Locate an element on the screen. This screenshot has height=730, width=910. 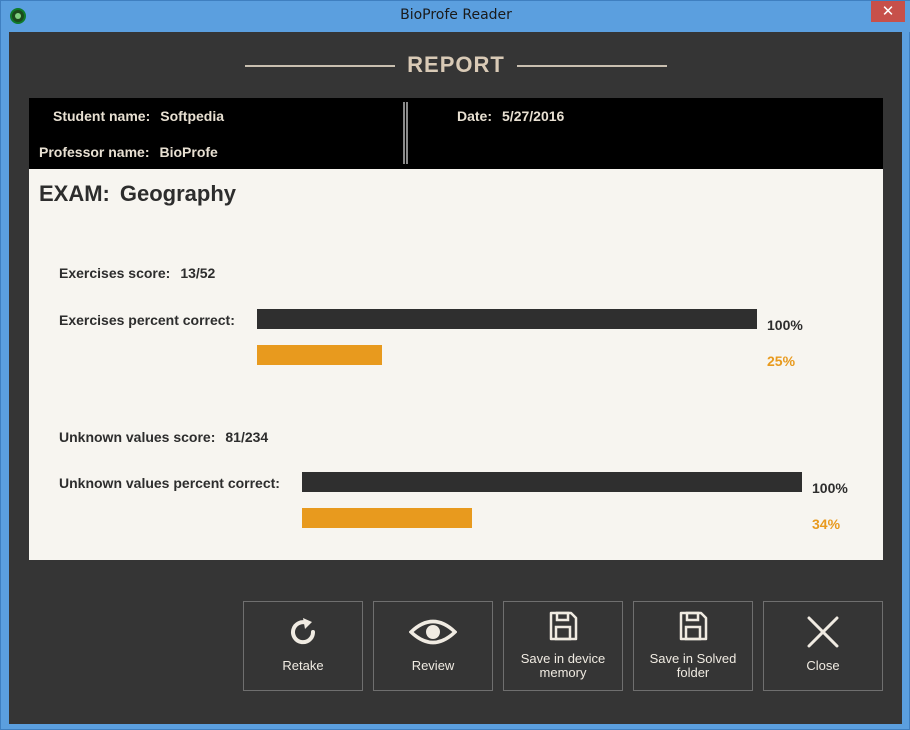
exercises-percent-text: 25% is located at coordinates (781, 361).